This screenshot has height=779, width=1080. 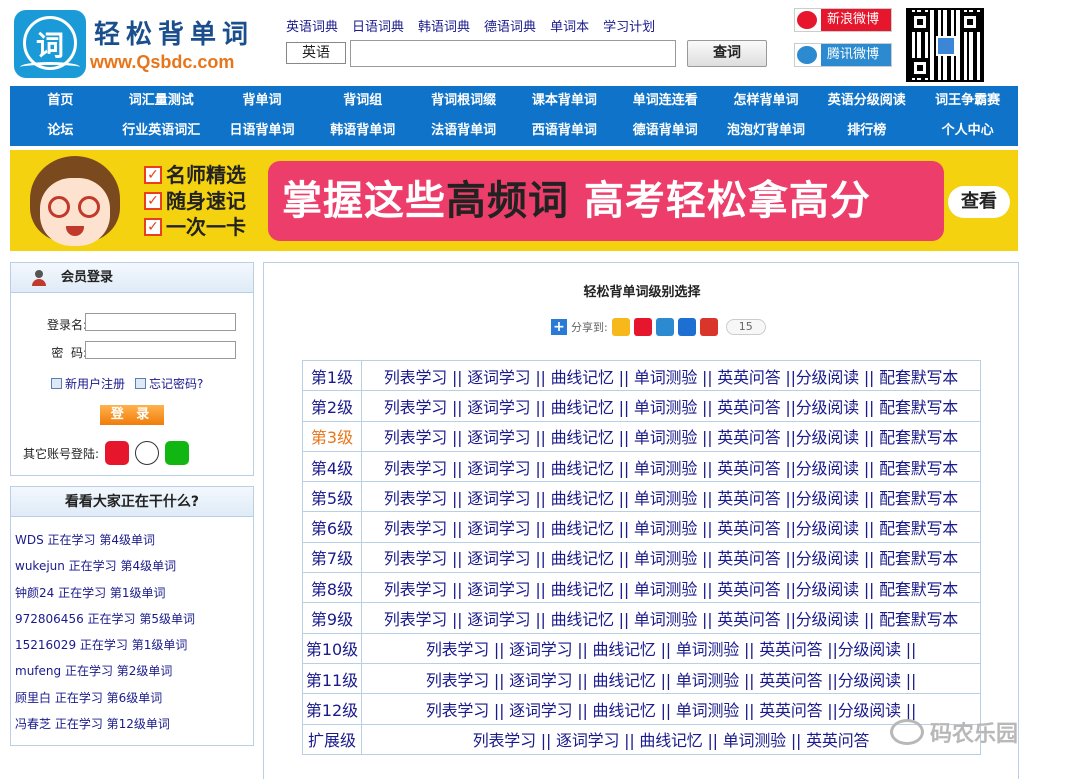 What do you see at coordinates (134, 724) in the screenshot?
I see `list-item: 冯春芝 正在学习 第12级单词` at bounding box center [134, 724].